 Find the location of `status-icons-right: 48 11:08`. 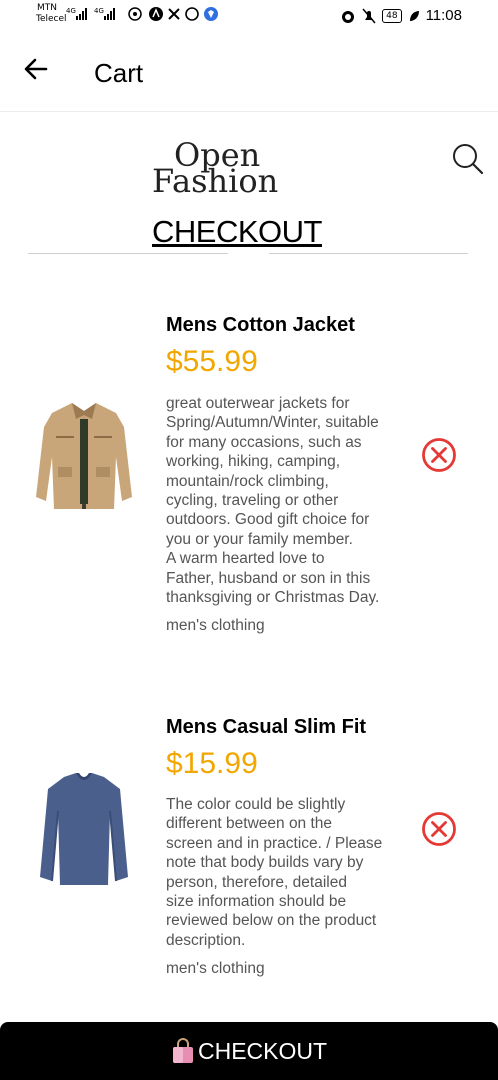

status-icons-right: 48 11:08 is located at coordinates (401, 15).